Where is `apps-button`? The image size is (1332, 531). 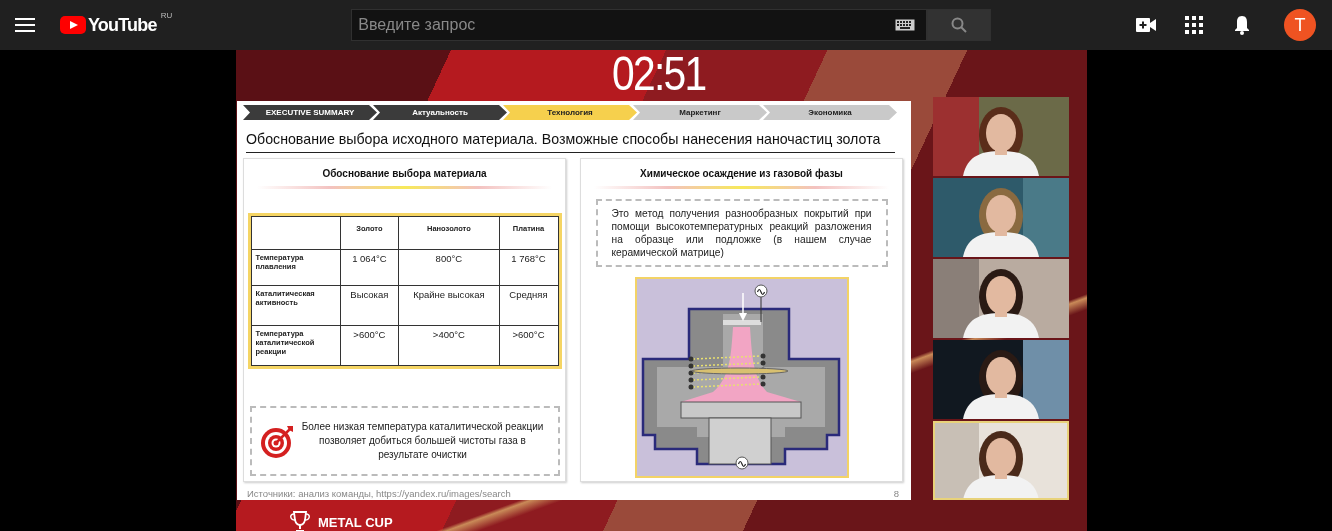
apps-button is located at coordinates (1194, 25).